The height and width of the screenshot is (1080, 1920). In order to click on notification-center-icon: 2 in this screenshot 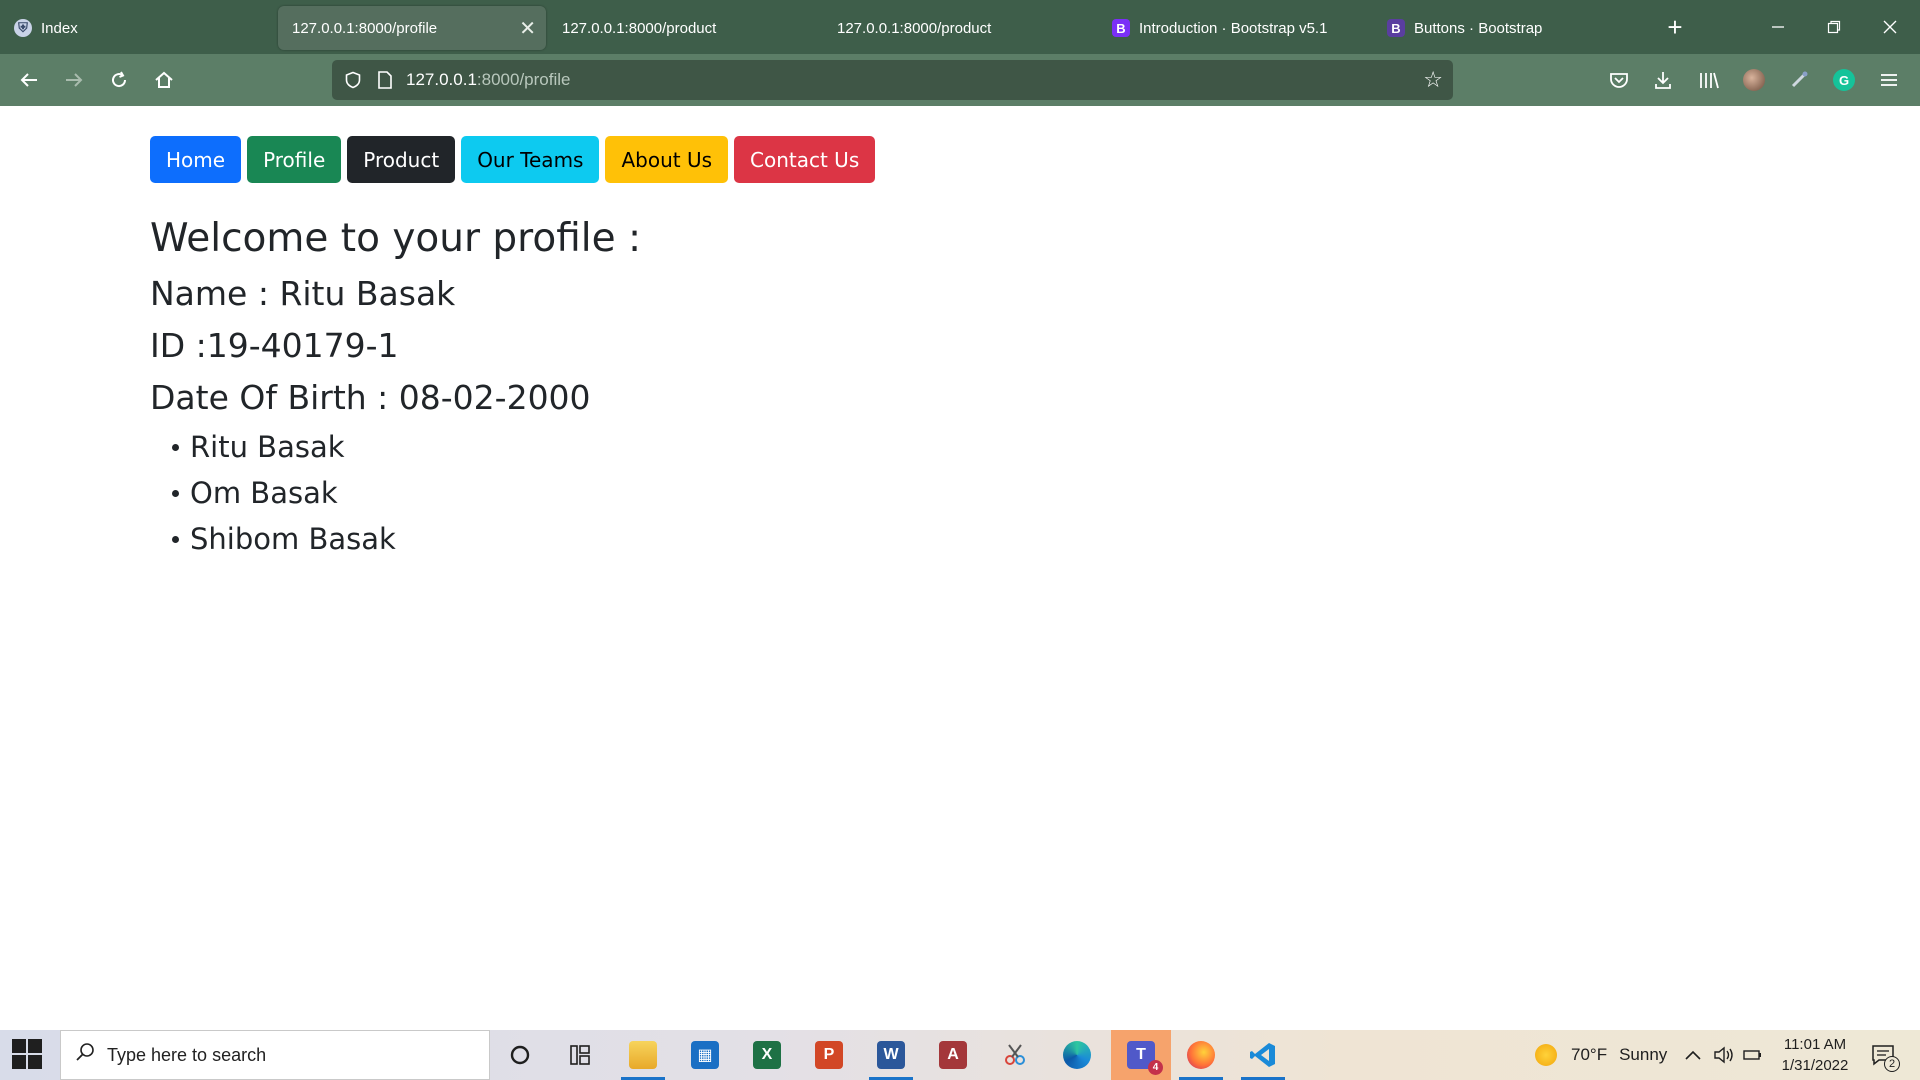, I will do `click(1884, 1056)`.